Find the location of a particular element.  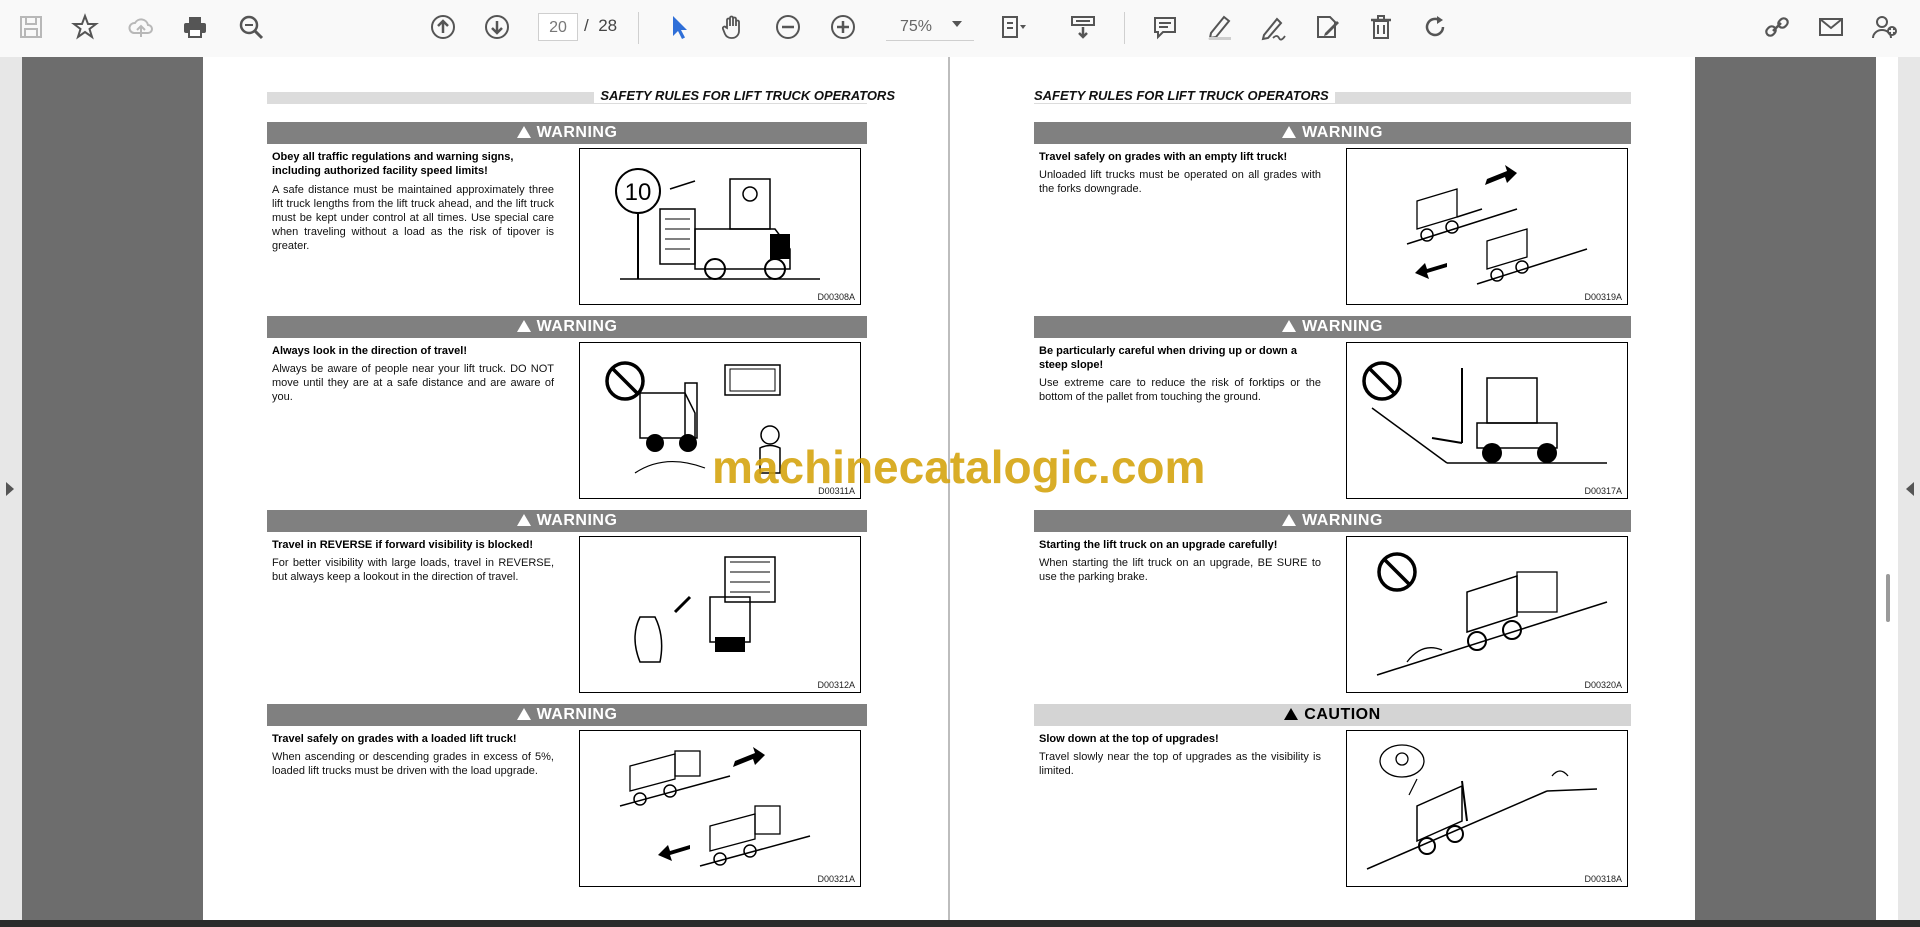

save-icon is located at coordinates (31, 27).